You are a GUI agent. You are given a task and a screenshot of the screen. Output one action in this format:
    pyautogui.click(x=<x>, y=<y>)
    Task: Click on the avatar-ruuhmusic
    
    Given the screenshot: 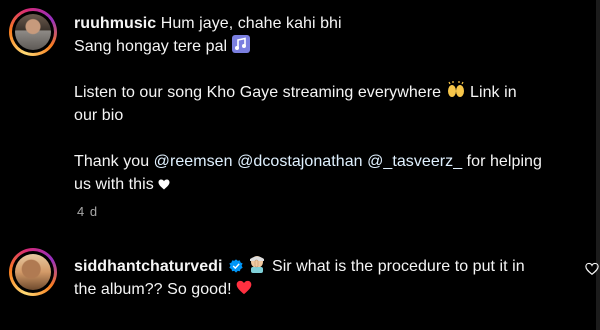 What is the action you would take?
    pyautogui.click(x=33, y=32)
    